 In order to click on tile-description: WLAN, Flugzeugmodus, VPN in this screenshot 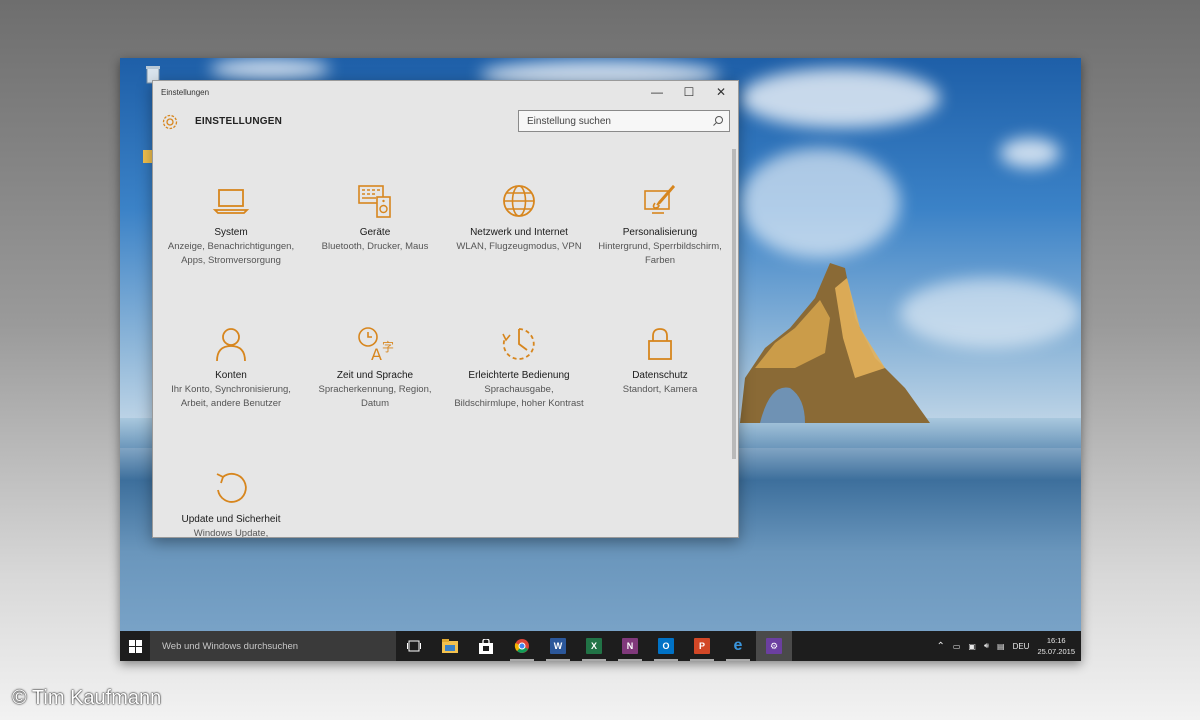, I will do `click(519, 246)`.